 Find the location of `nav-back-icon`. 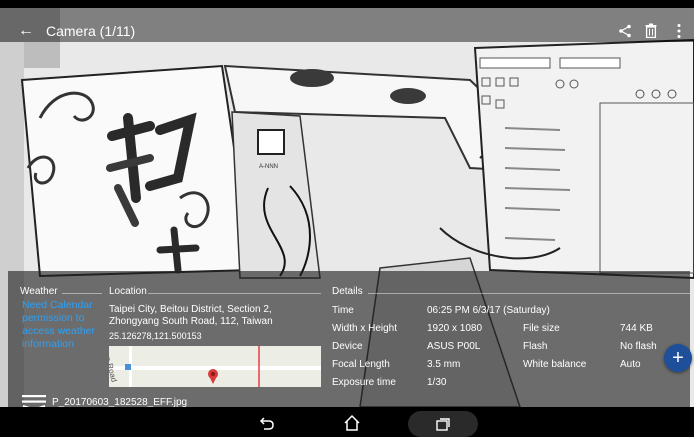

nav-back-icon is located at coordinates (267, 423).